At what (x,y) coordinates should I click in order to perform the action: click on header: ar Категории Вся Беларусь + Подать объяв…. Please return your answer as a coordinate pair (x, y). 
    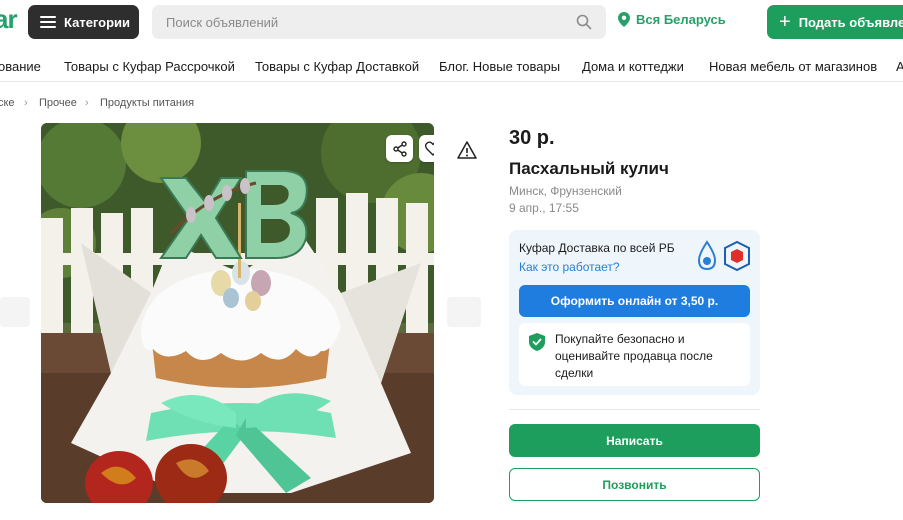
    Looking at the image, I should click on (451, 23).